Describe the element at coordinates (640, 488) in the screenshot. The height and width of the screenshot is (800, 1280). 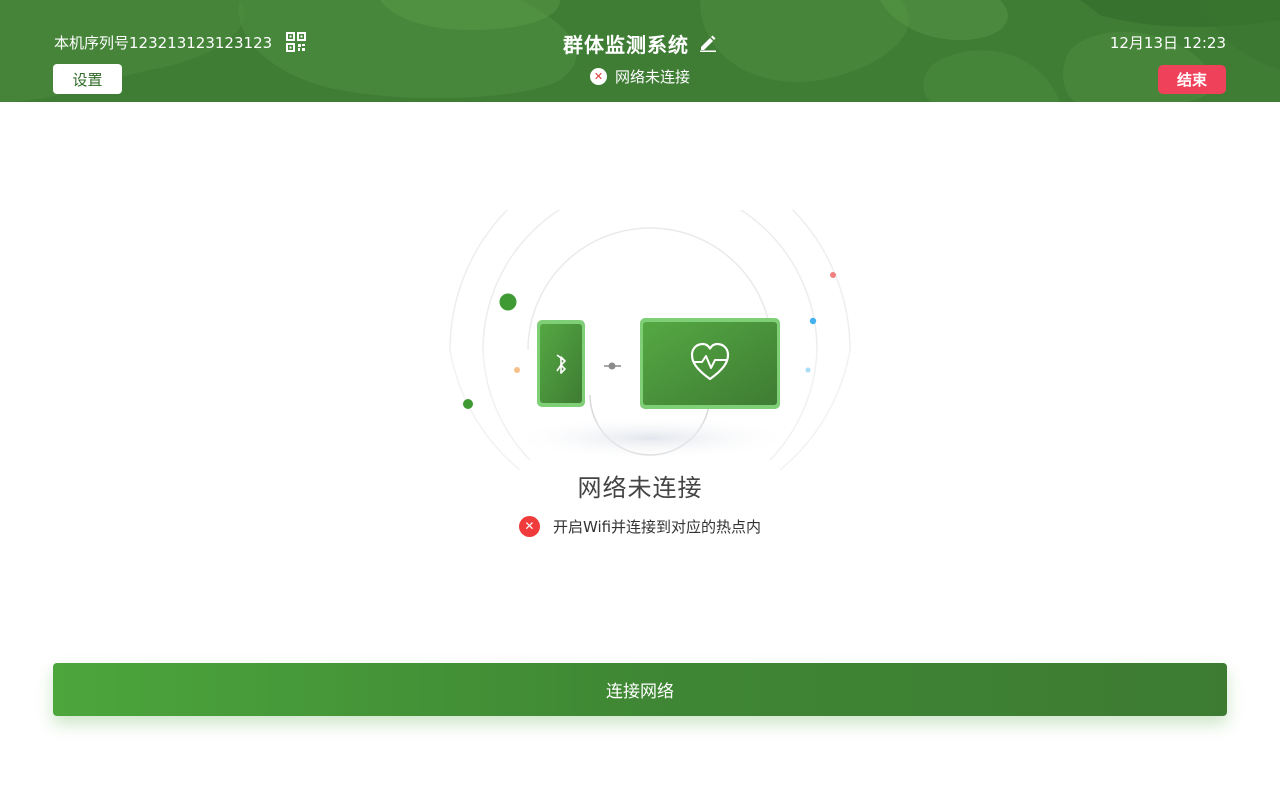
I see `status-message: 网络未连接` at that location.